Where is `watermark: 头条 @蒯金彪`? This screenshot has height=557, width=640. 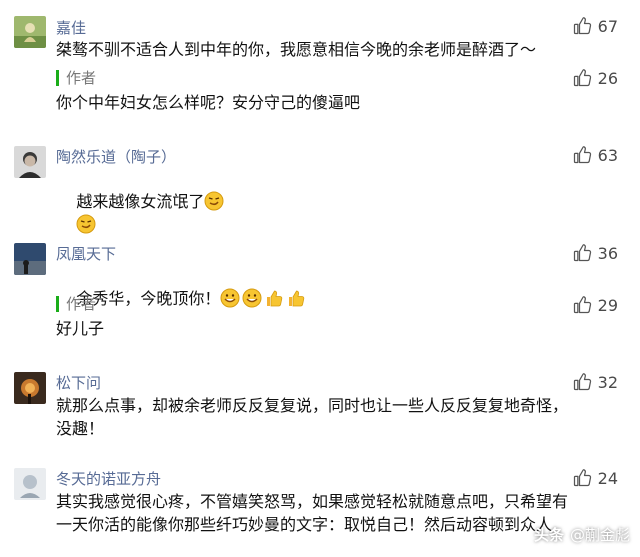 watermark: 头条 @蒯金彪 is located at coordinates (582, 534).